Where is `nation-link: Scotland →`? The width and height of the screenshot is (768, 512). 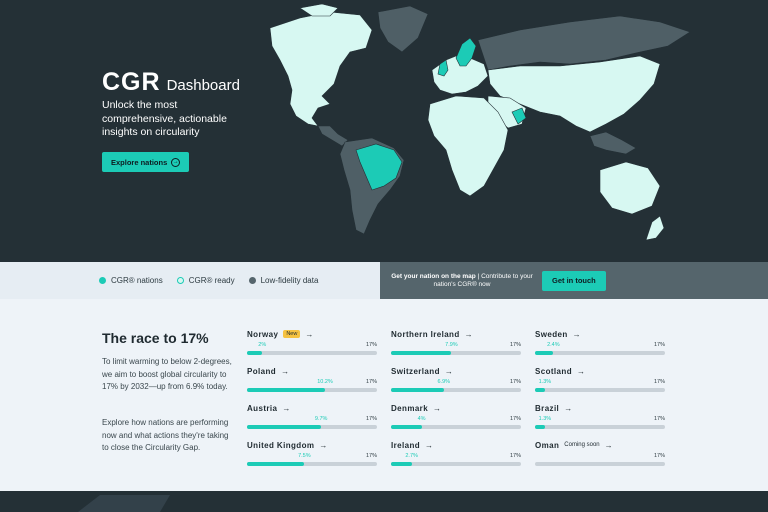 nation-link: Scotland → is located at coordinates (600, 371).